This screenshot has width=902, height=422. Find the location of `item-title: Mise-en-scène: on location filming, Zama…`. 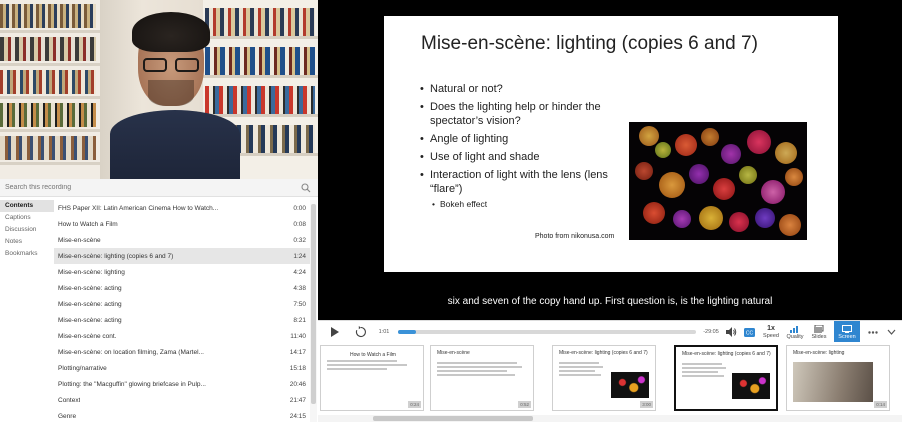

item-title: Mise-en-scène: on location filming, Zama… is located at coordinates (131, 352).